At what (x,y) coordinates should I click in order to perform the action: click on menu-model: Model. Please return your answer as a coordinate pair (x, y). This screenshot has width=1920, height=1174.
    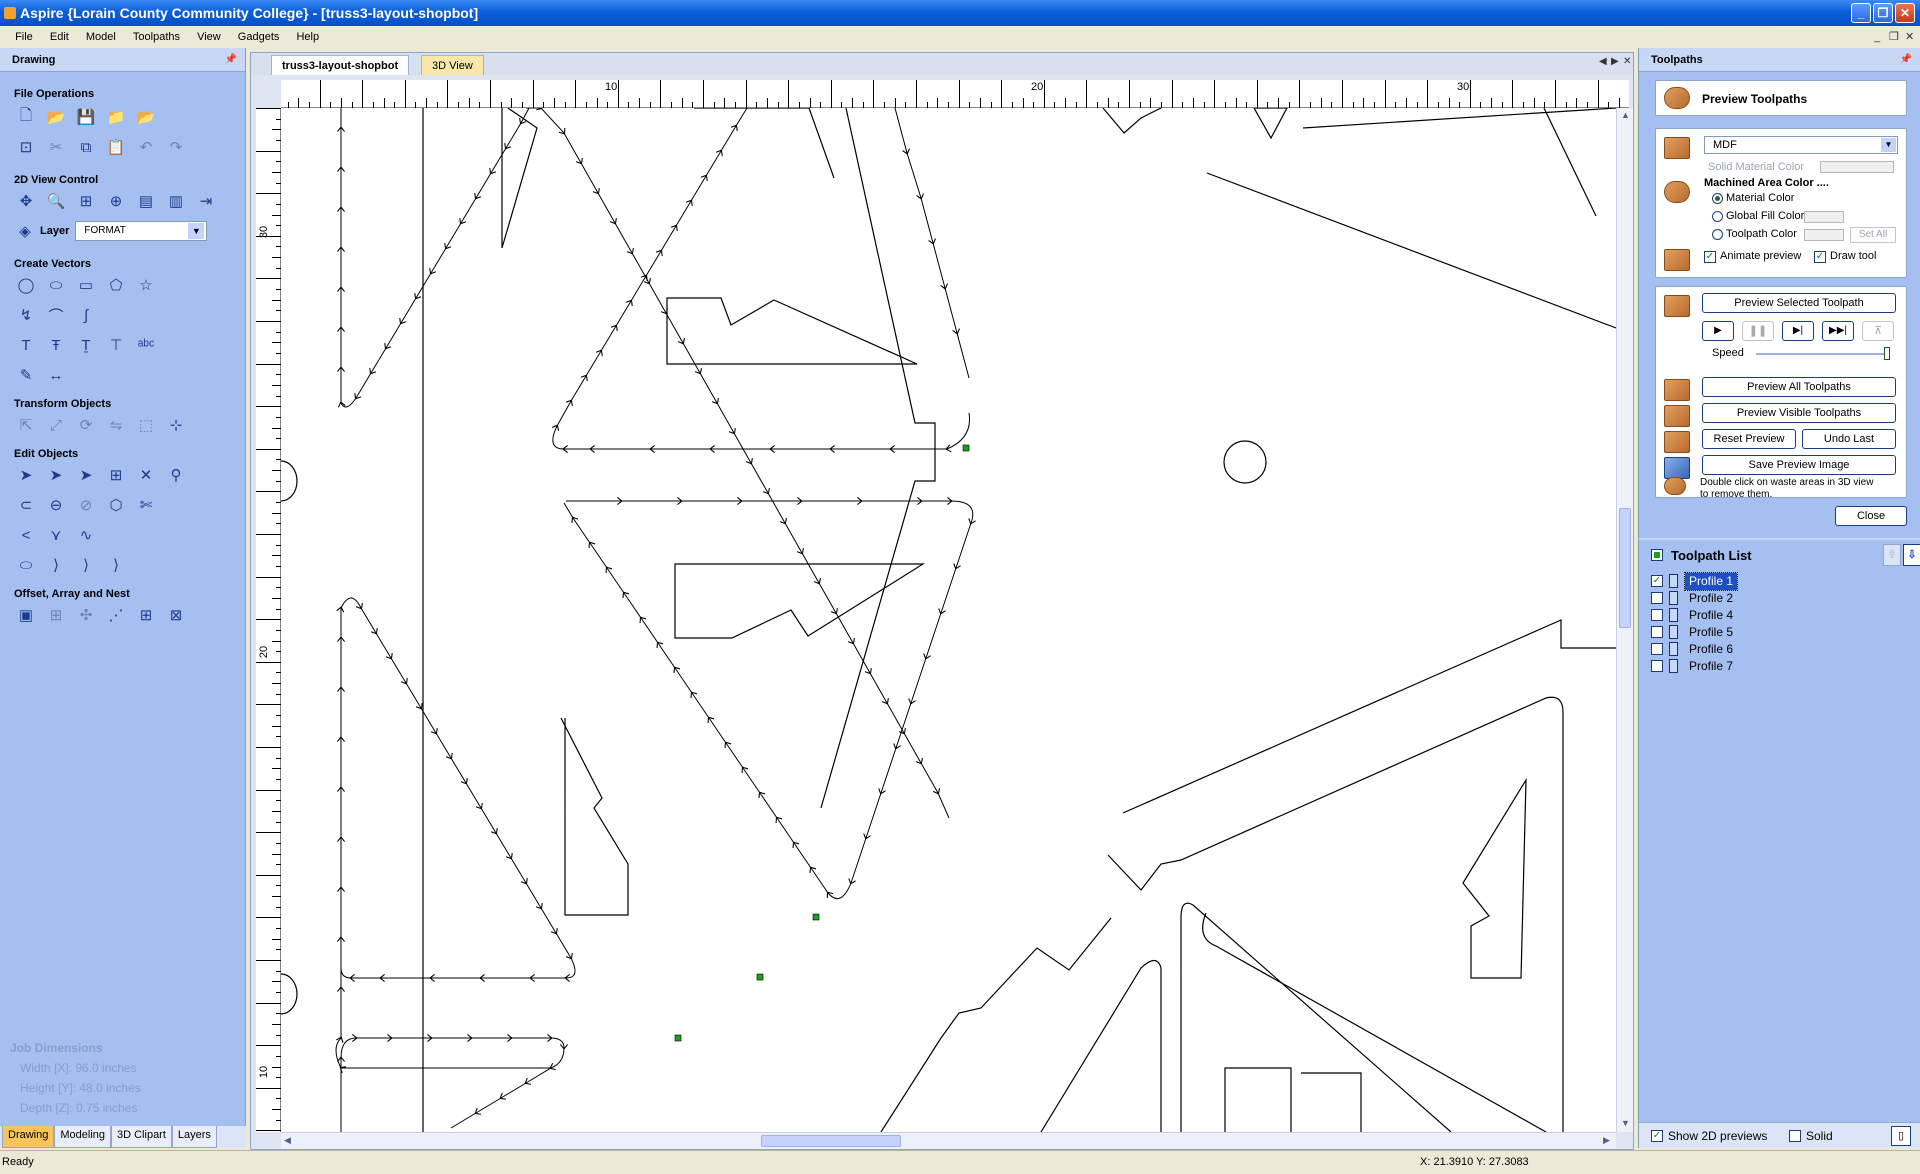
    Looking at the image, I should click on (101, 37).